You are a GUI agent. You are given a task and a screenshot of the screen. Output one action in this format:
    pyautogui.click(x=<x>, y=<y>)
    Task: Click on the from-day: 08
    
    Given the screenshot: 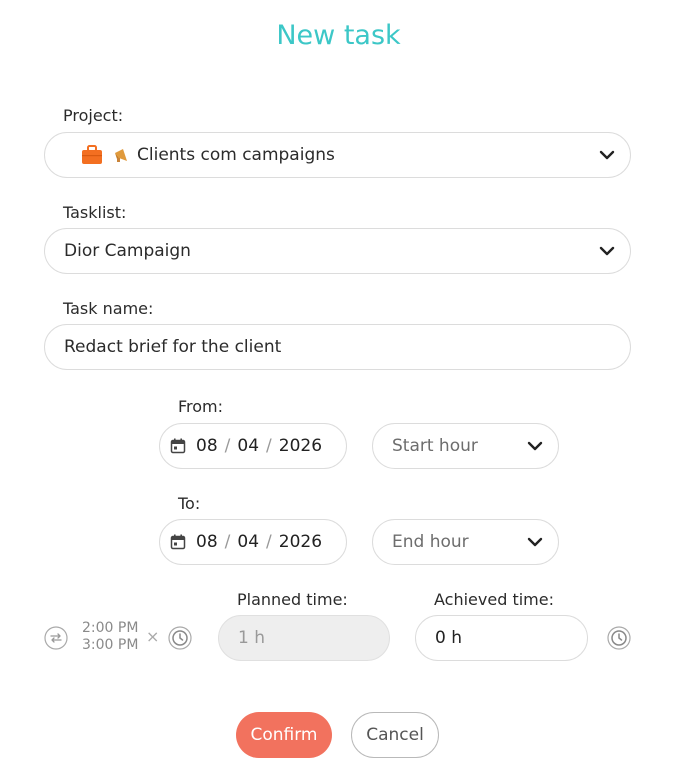 What is the action you would take?
    pyautogui.click(x=207, y=446)
    